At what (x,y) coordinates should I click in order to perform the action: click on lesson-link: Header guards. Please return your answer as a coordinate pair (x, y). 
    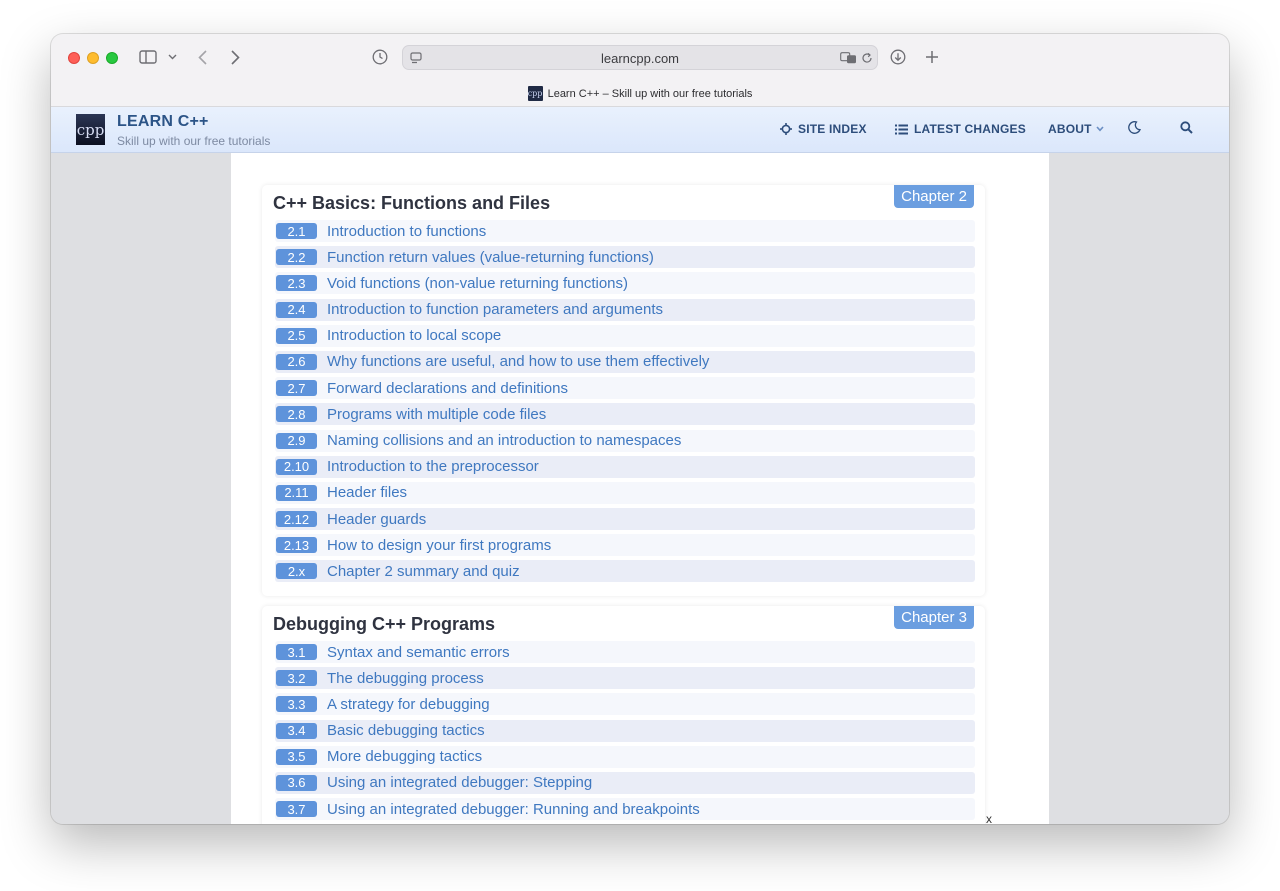
    Looking at the image, I should click on (376, 519).